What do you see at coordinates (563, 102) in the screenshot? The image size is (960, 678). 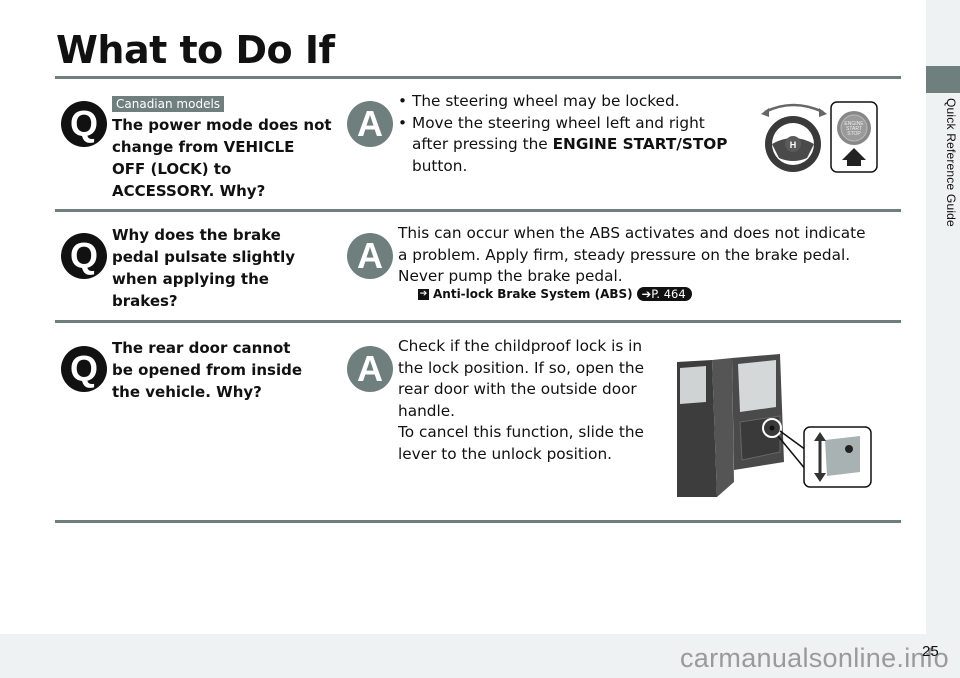 I see `answer-1-bullet: The steering wheel may be locked.` at bounding box center [563, 102].